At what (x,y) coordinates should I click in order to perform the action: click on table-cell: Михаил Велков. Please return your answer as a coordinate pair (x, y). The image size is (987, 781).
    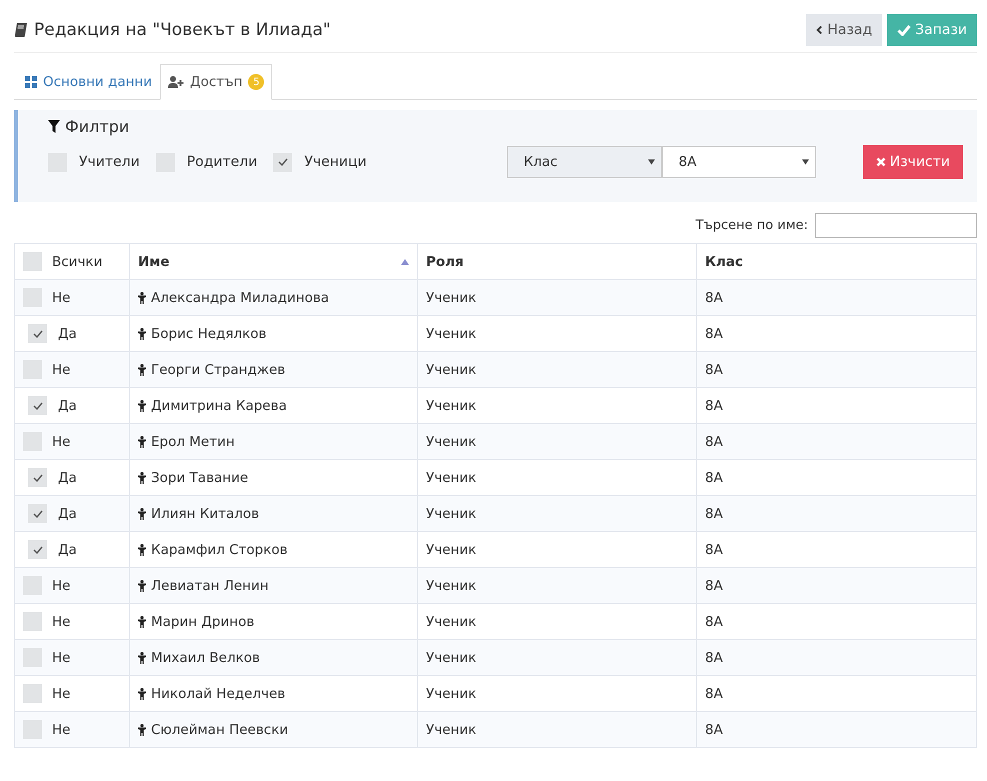
    Looking at the image, I should click on (205, 658).